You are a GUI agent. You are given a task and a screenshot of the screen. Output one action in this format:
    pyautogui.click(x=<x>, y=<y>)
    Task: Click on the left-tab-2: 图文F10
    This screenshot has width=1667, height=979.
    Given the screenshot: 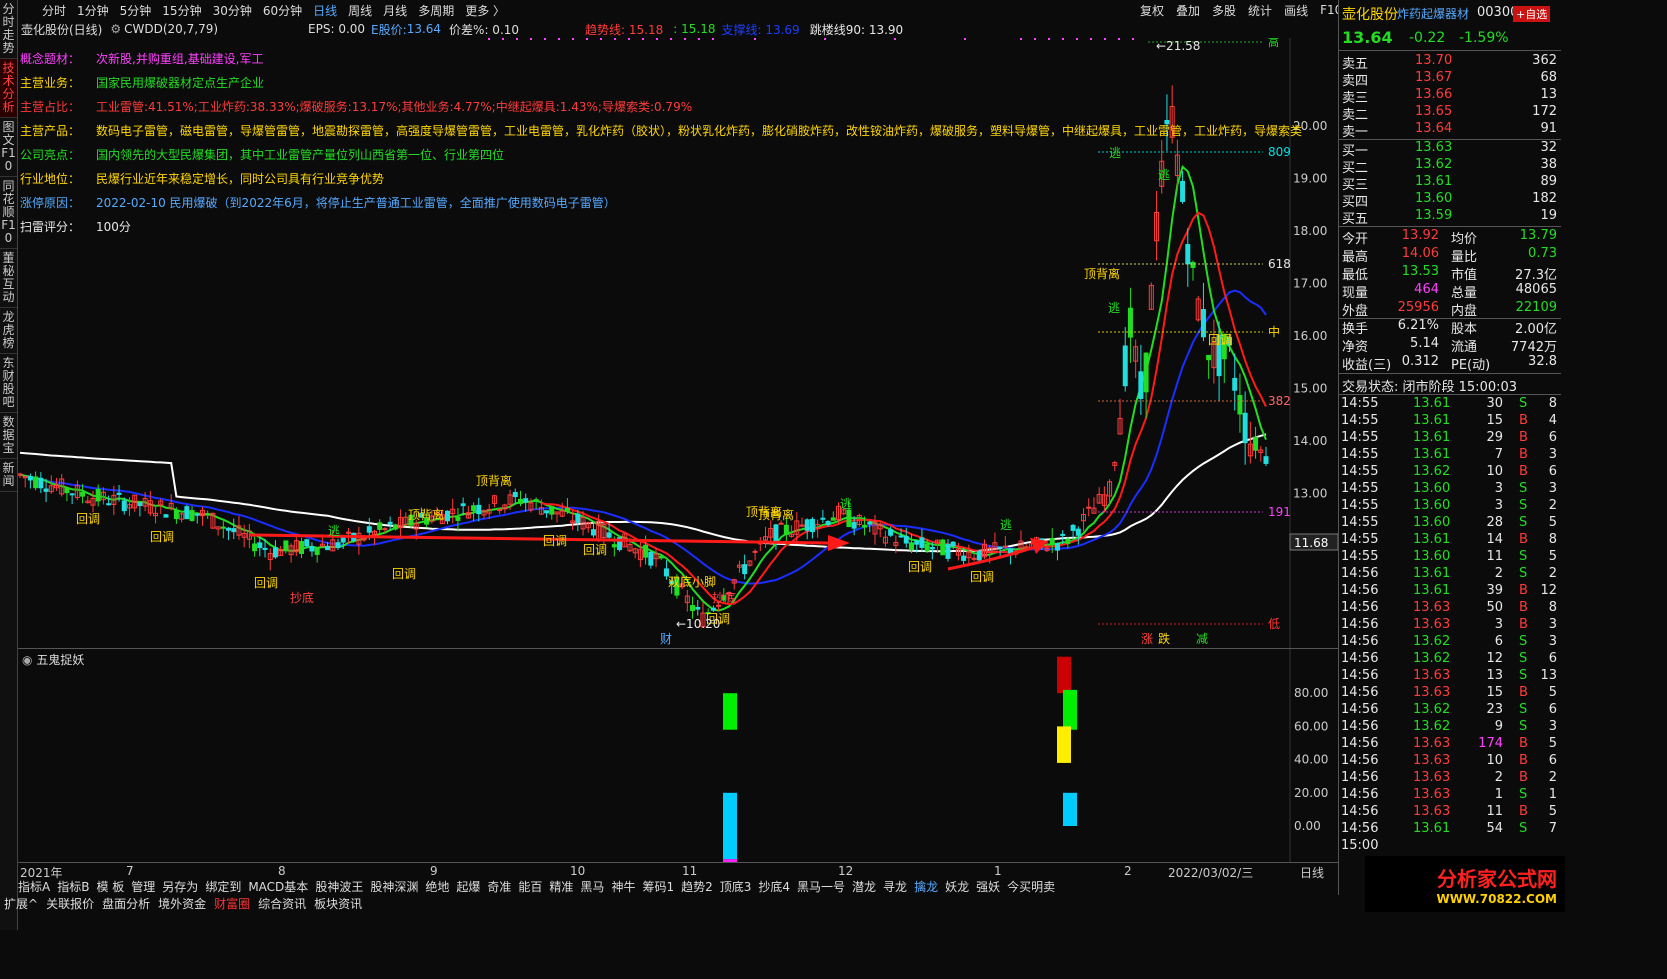 What is the action you would take?
    pyautogui.click(x=8, y=147)
    